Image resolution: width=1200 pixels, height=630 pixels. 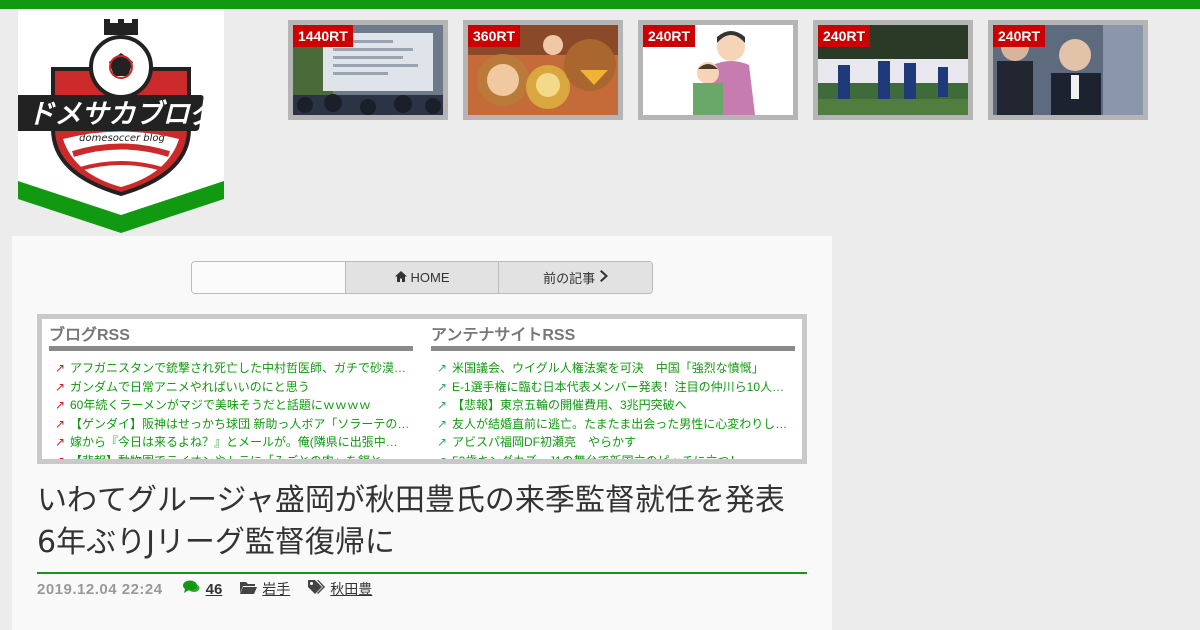 What do you see at coordinates (368, 70) in the screenshot?
I see `popular-thumb-1: 1440RT` at bounding box center [368, 70].